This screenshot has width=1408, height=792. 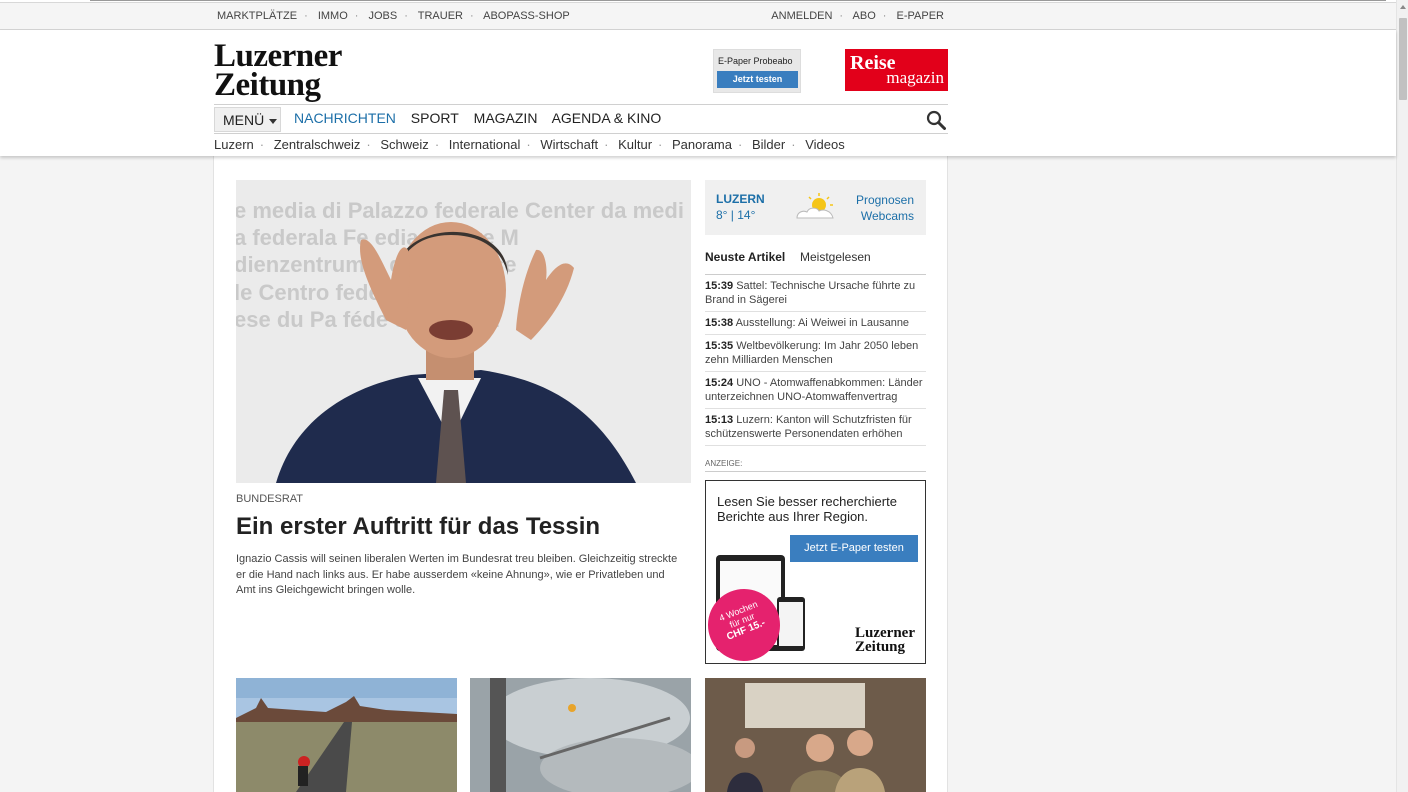 What do you see at coordinates (506, 118) in the screenshot?
I see `nav-item-magazin: MAGAZIN` at bounding box center [506, 118].